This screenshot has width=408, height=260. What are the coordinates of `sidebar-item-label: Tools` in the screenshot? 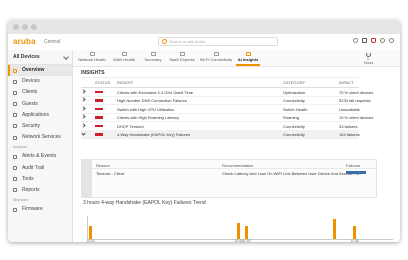 It's located at (28, 178).